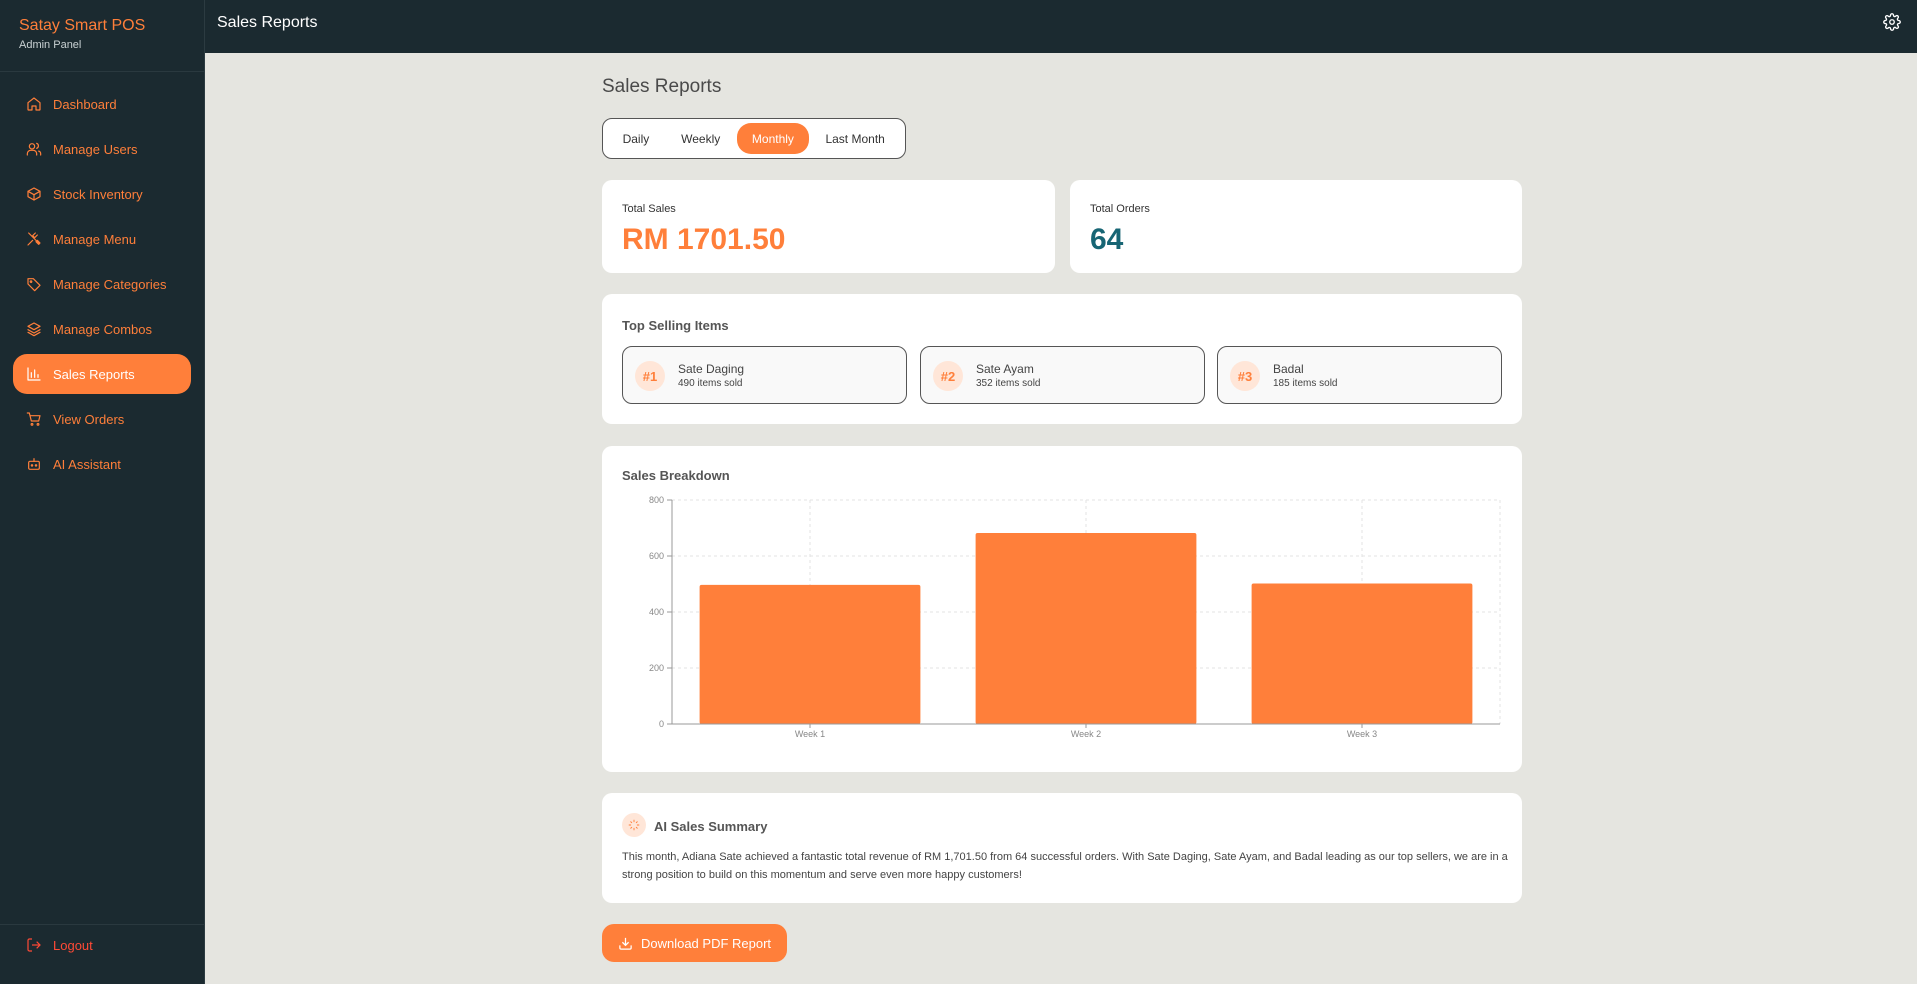  What do you see at coordinates (95, 239) in the screenshot?
I see `sidebar-item-label: Manage Menu` at bounding box center [95, 239].